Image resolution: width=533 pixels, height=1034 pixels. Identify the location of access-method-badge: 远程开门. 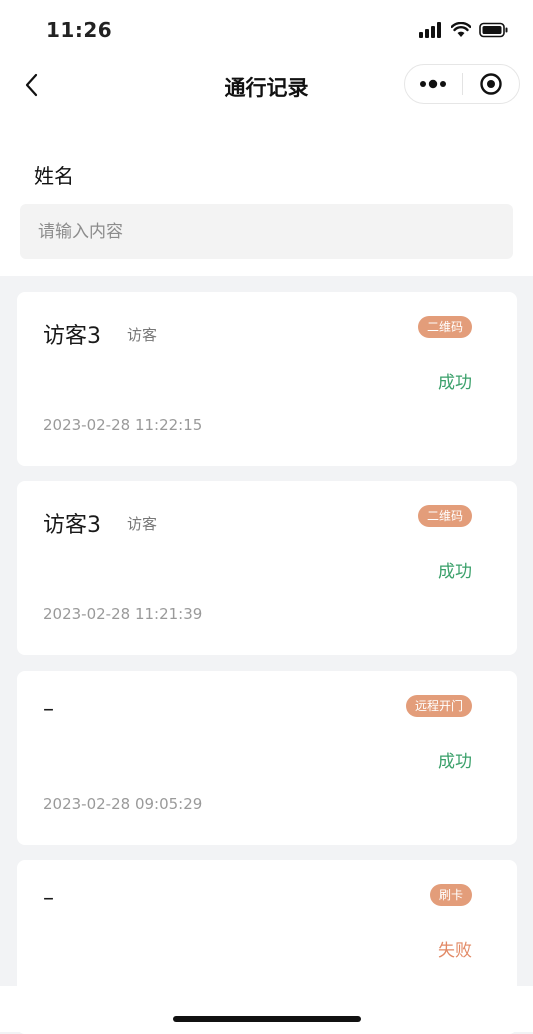
(438, 706).